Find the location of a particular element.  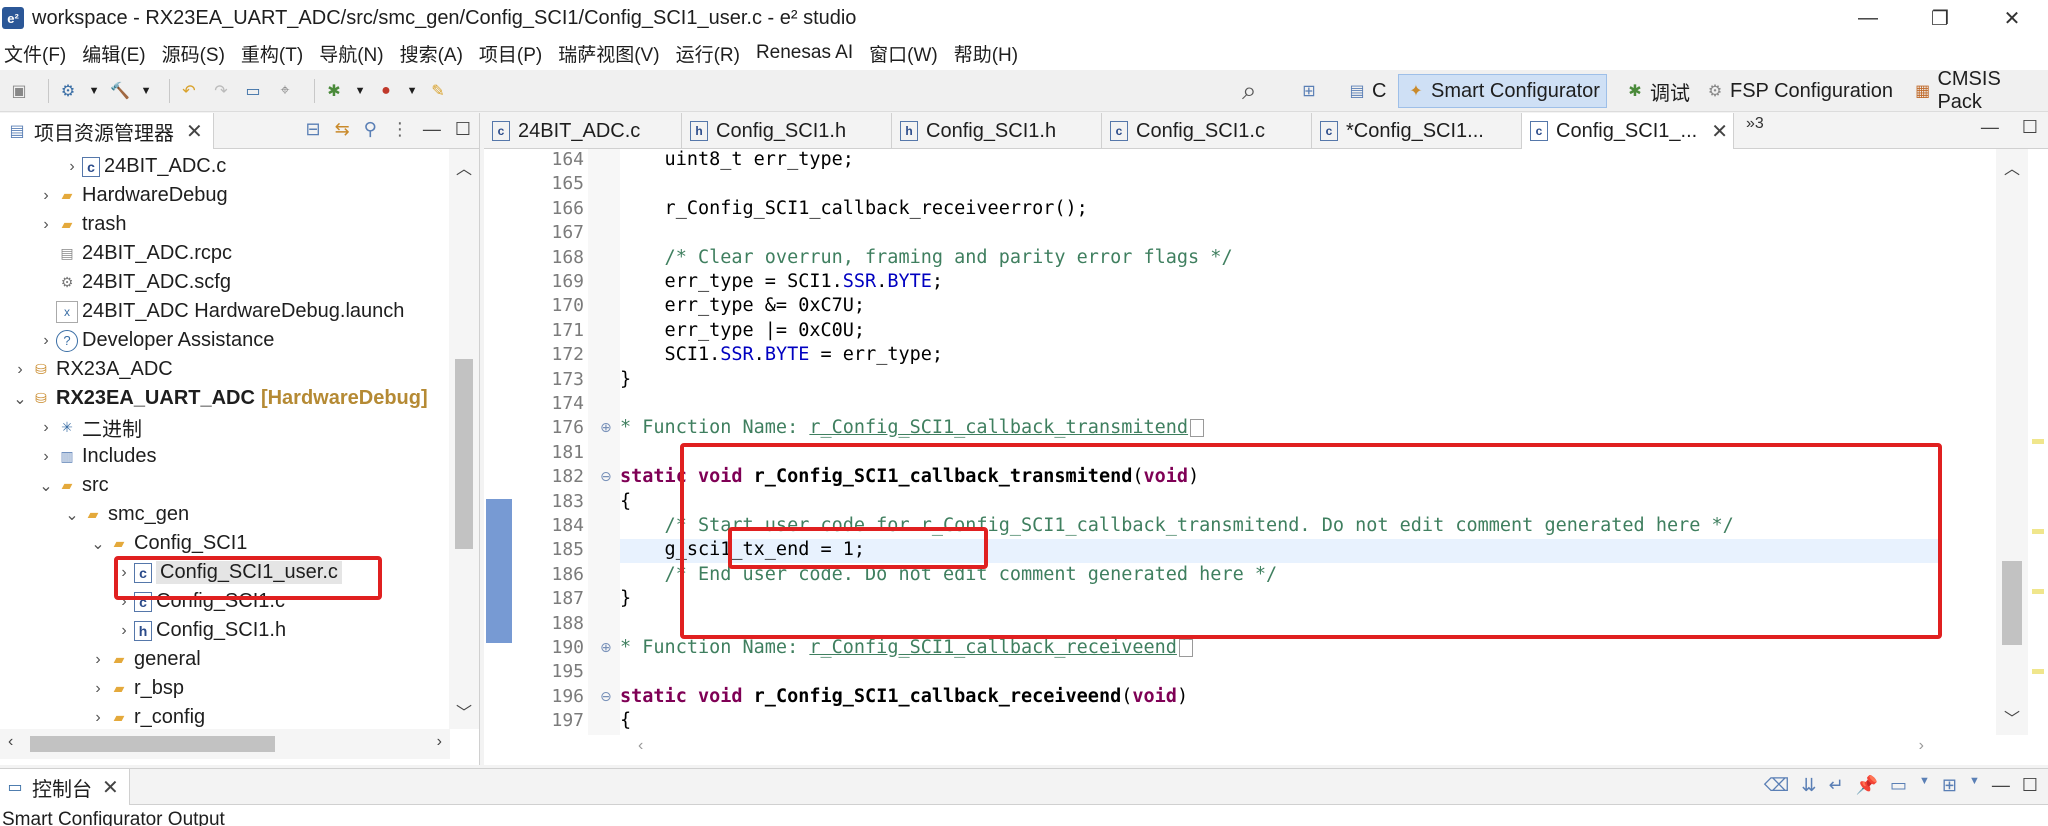

scroll-left-icon: ‹ is located at coordinates (640, 746).